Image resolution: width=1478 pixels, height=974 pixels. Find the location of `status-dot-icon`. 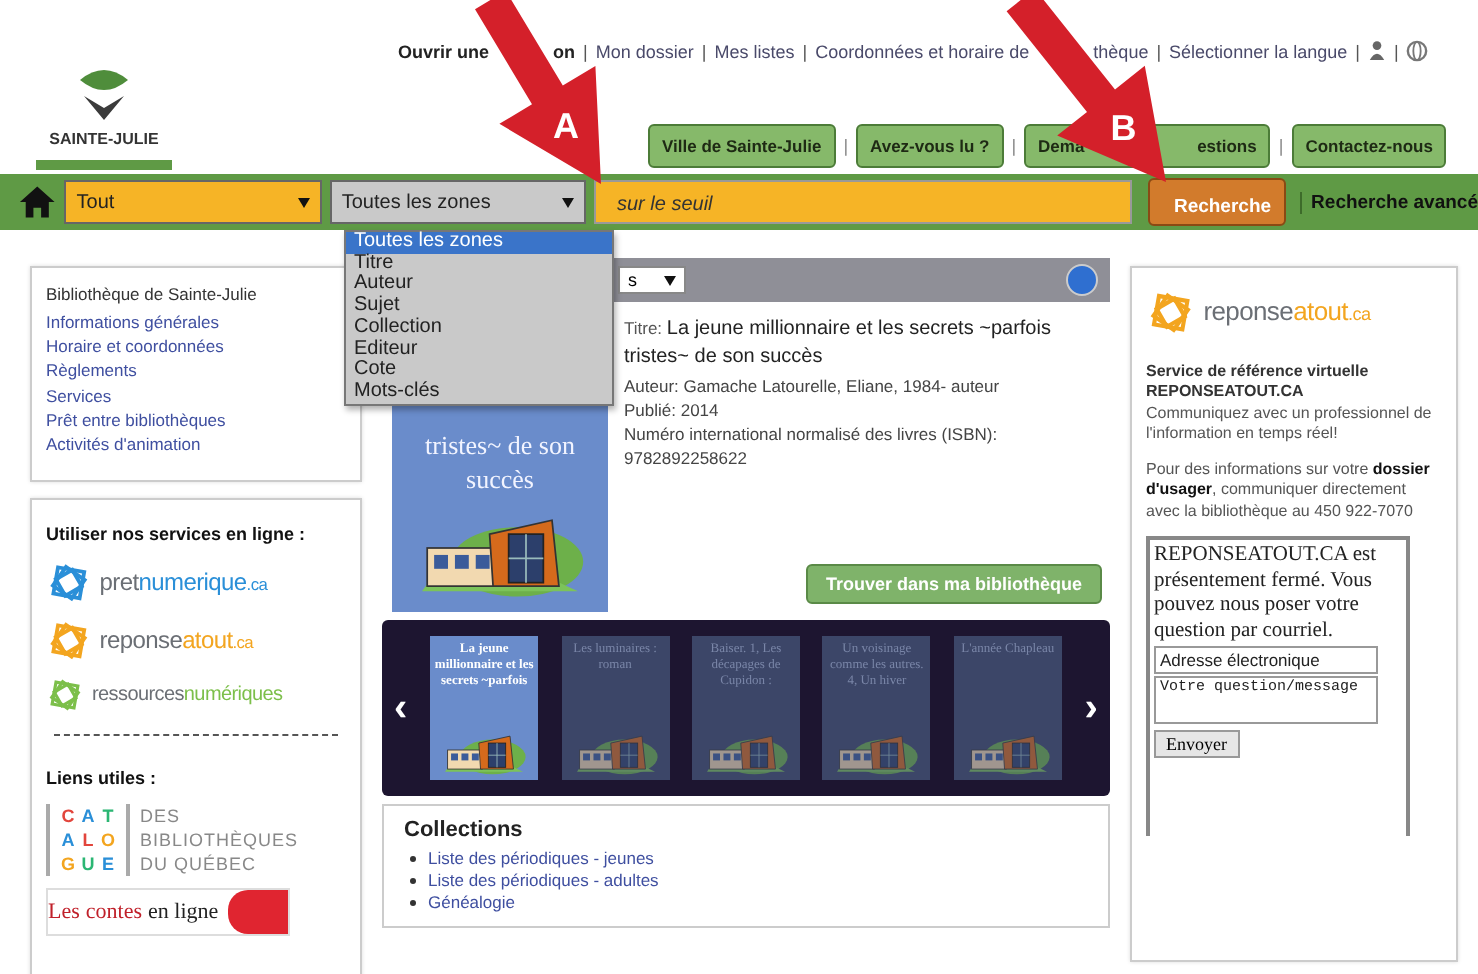

status-dot-icon is located at coordinates (1082, 280).